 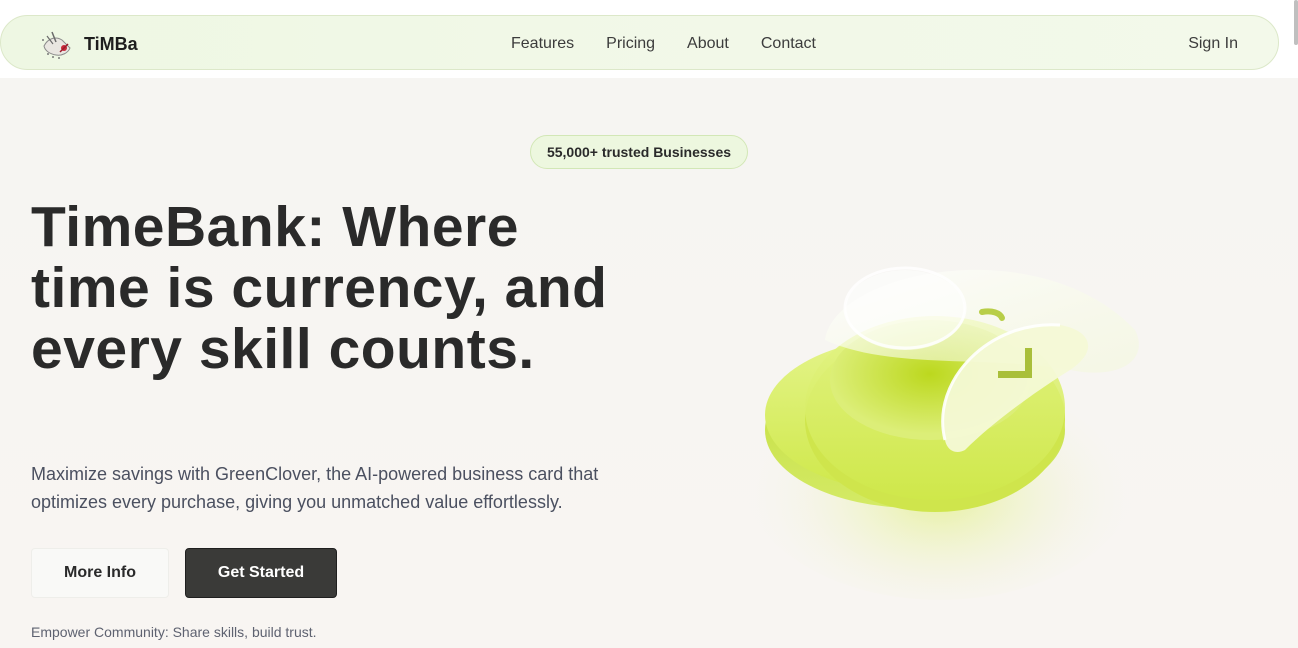 What do you see at coordinates (542, 44) in the screenshot?
I see `nav-link-features: Features` at bounding box center [542, 44].